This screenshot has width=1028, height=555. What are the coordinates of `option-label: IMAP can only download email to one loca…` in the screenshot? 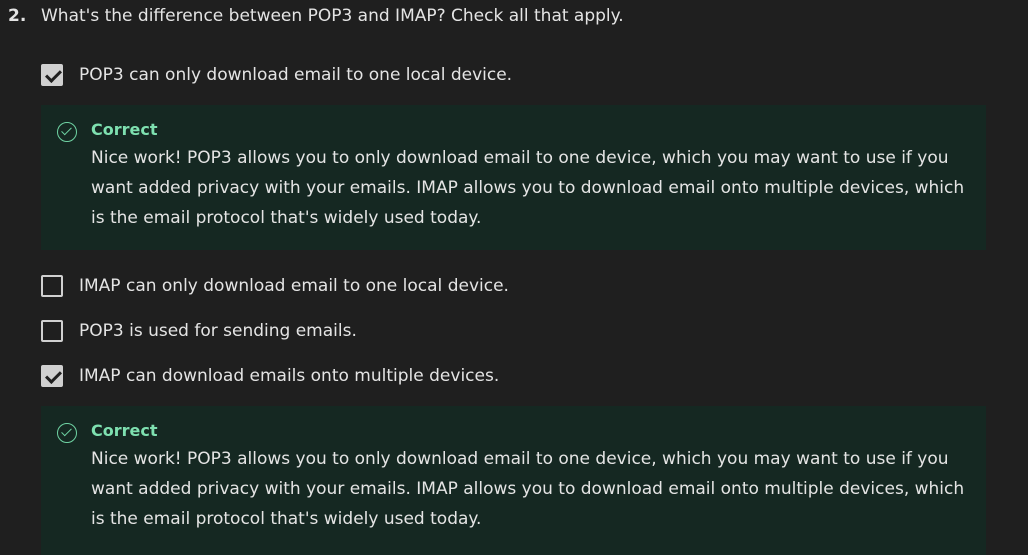 It's located at (294, 286).